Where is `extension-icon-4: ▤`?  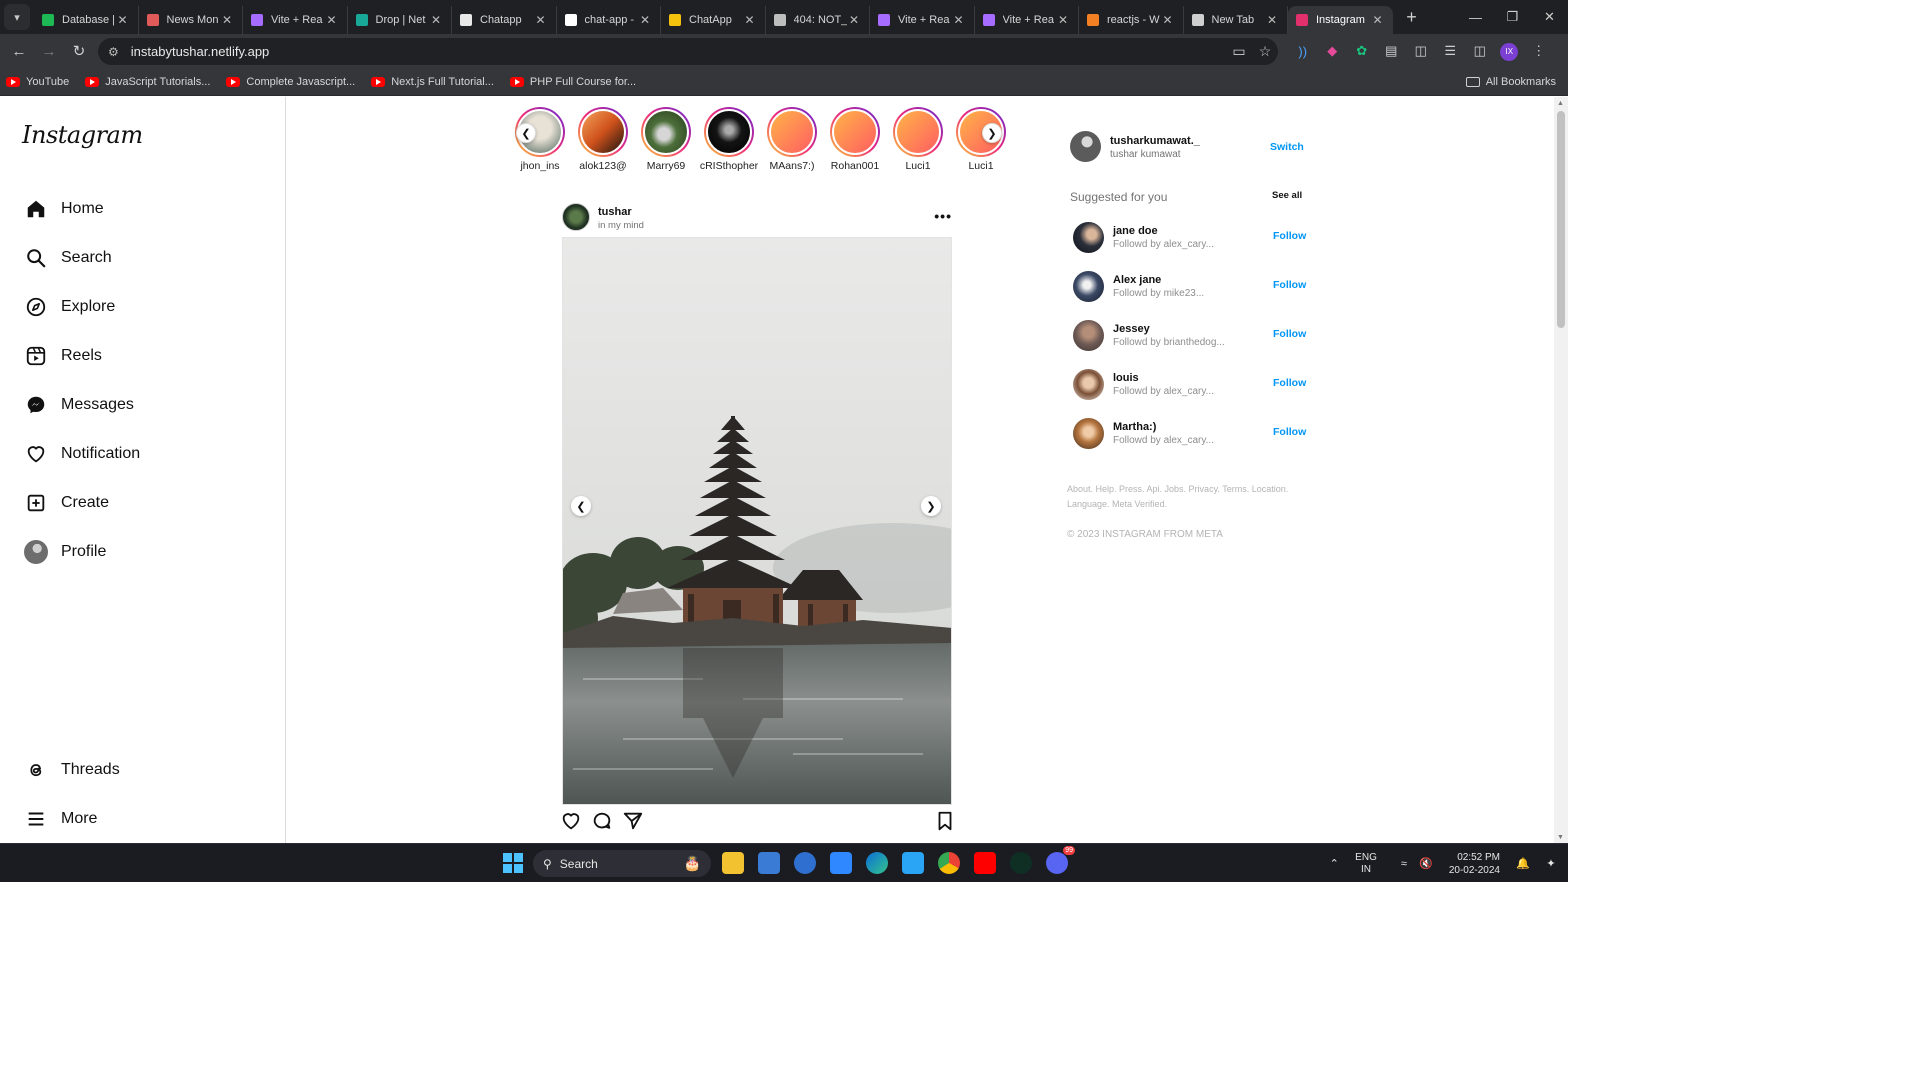 extension-icon-4: ▤ is located at coordinates (1392, 51).